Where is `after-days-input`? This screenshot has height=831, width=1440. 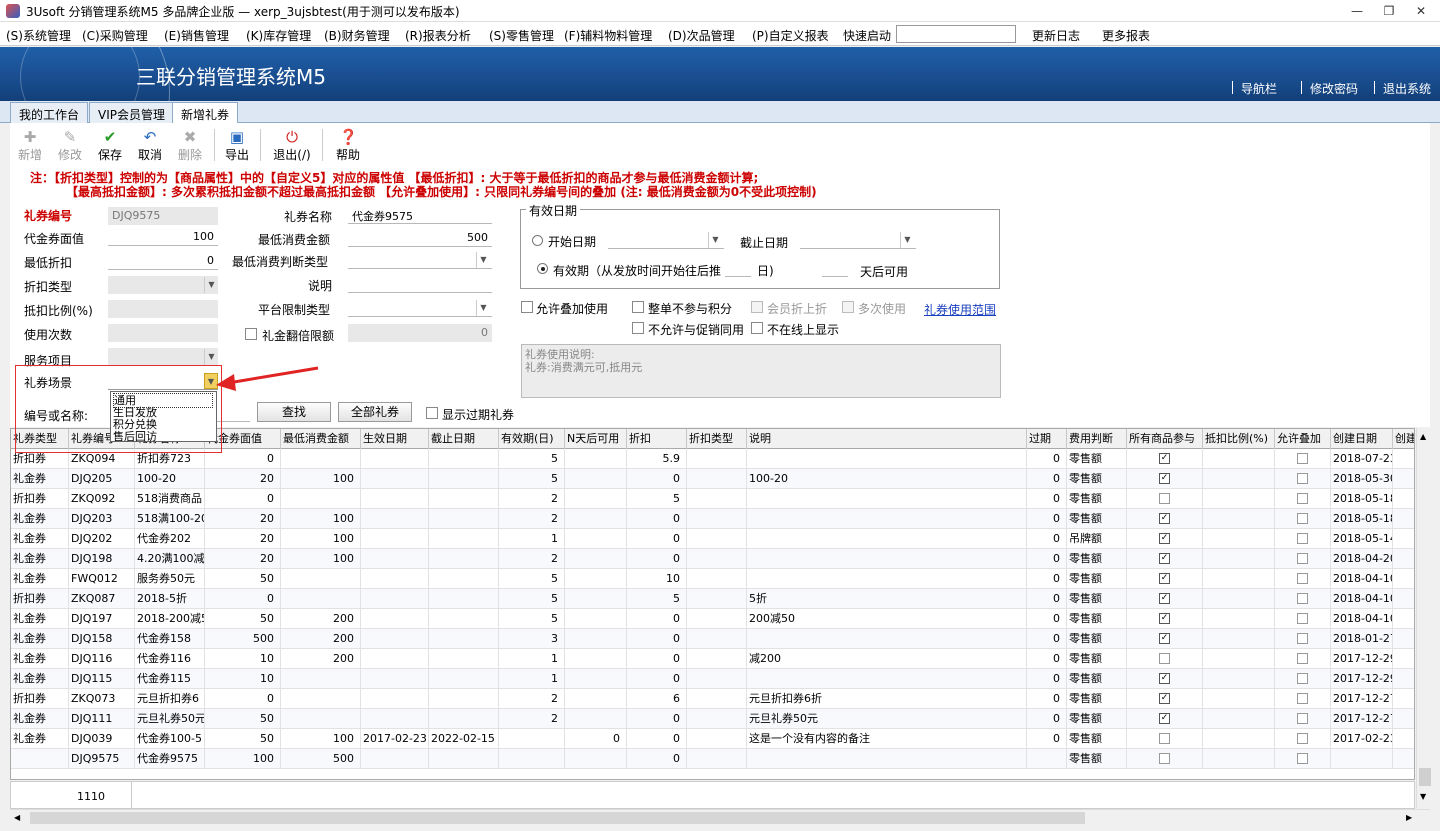 after-days-input is located at coordinates (835, 268).